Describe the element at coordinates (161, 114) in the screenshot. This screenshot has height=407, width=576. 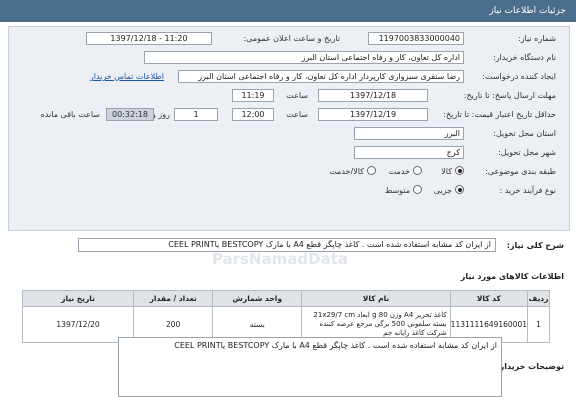
I see `days-label: روز و` at that location.